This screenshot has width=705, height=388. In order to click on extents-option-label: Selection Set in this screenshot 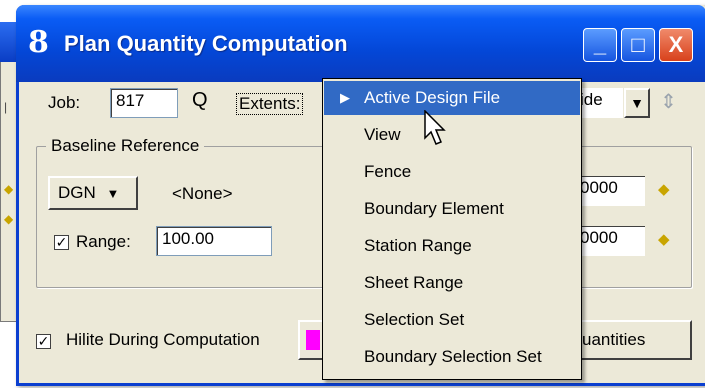, I will do `click(414, 319)`.